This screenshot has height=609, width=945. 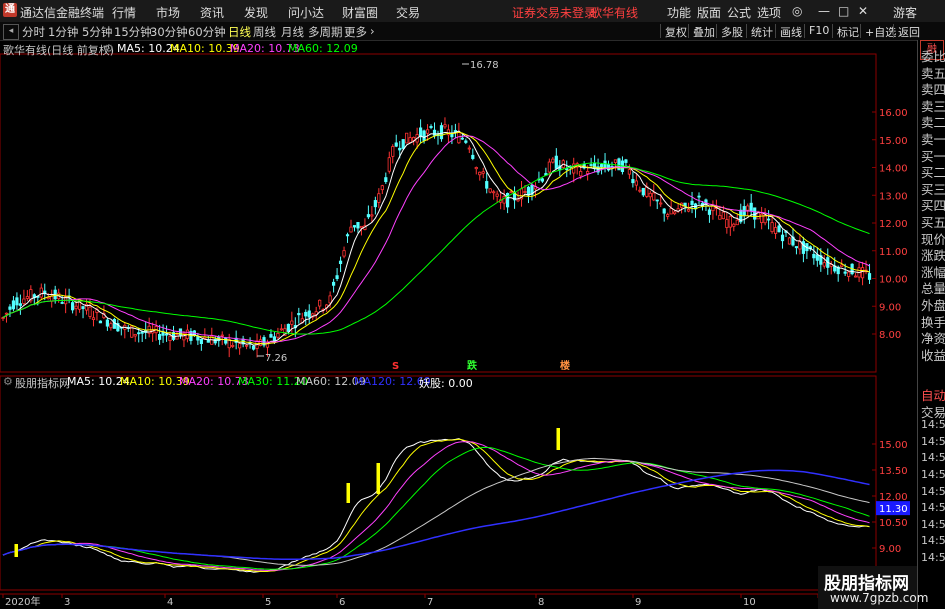 What do you see at coordinates (845, 31) in the screenshot?
I see `tool-biaoji: 标记` at bounding box center [845, 31].